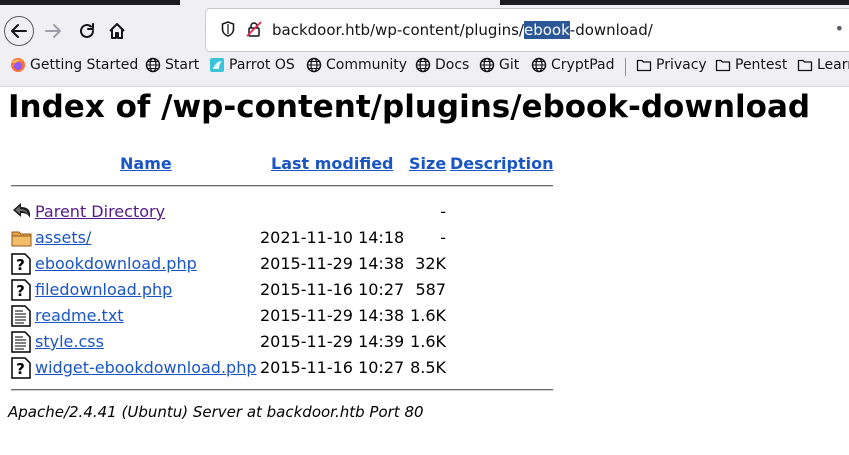 This screenshot has height=455, width=849. Describe the element at coordinates (625, 67) in the screenshot. I see `bookmark-separator` at that location.